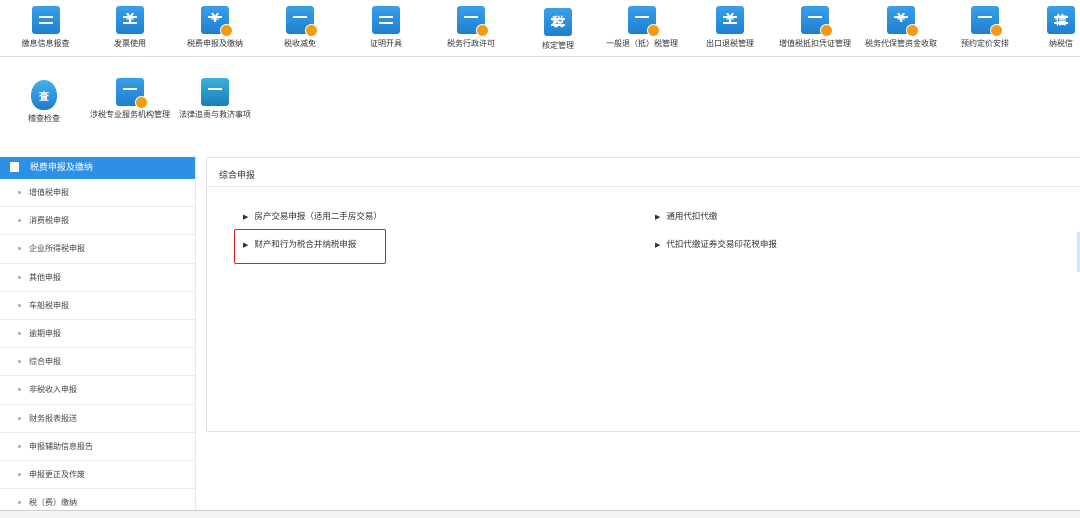  What do you see at coordinates (97, 306) in the screenshot?
I see `sidebar-item-vehicle-tax: 车船税申报` at bounding box center [97, 306].